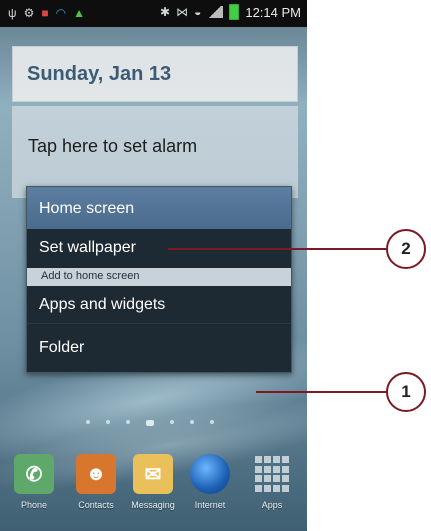  Describe the element at coordinates (34, 505) in the screenshot. I see `app-label: Phone` at that location.